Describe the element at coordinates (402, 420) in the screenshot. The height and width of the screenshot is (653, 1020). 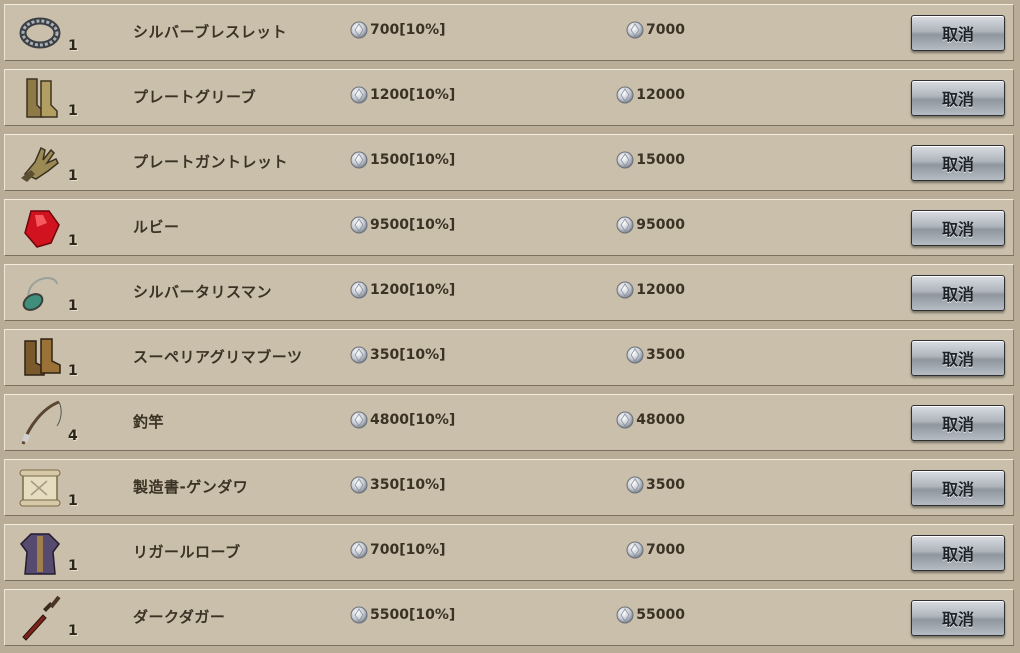
I see `unit-price: 4800[10%]` at that location.